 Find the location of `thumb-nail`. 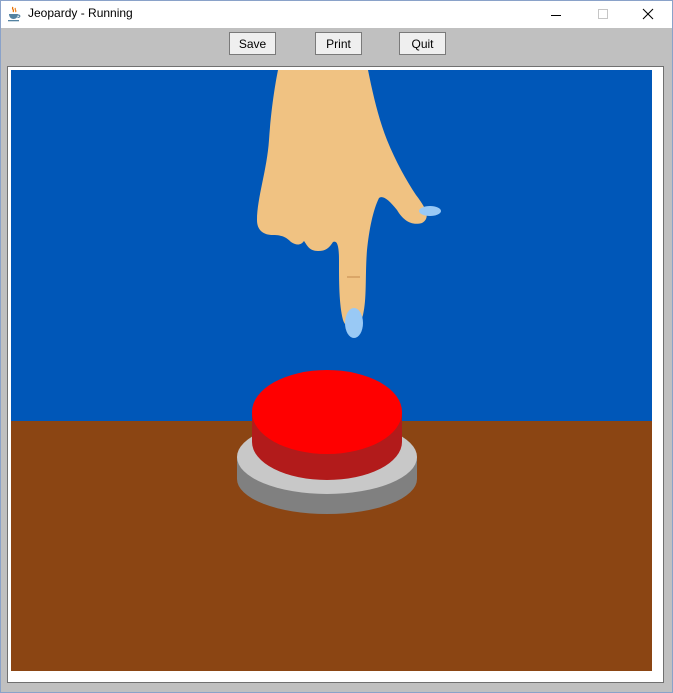

thumb-nail is located at coordinates (430, 211).